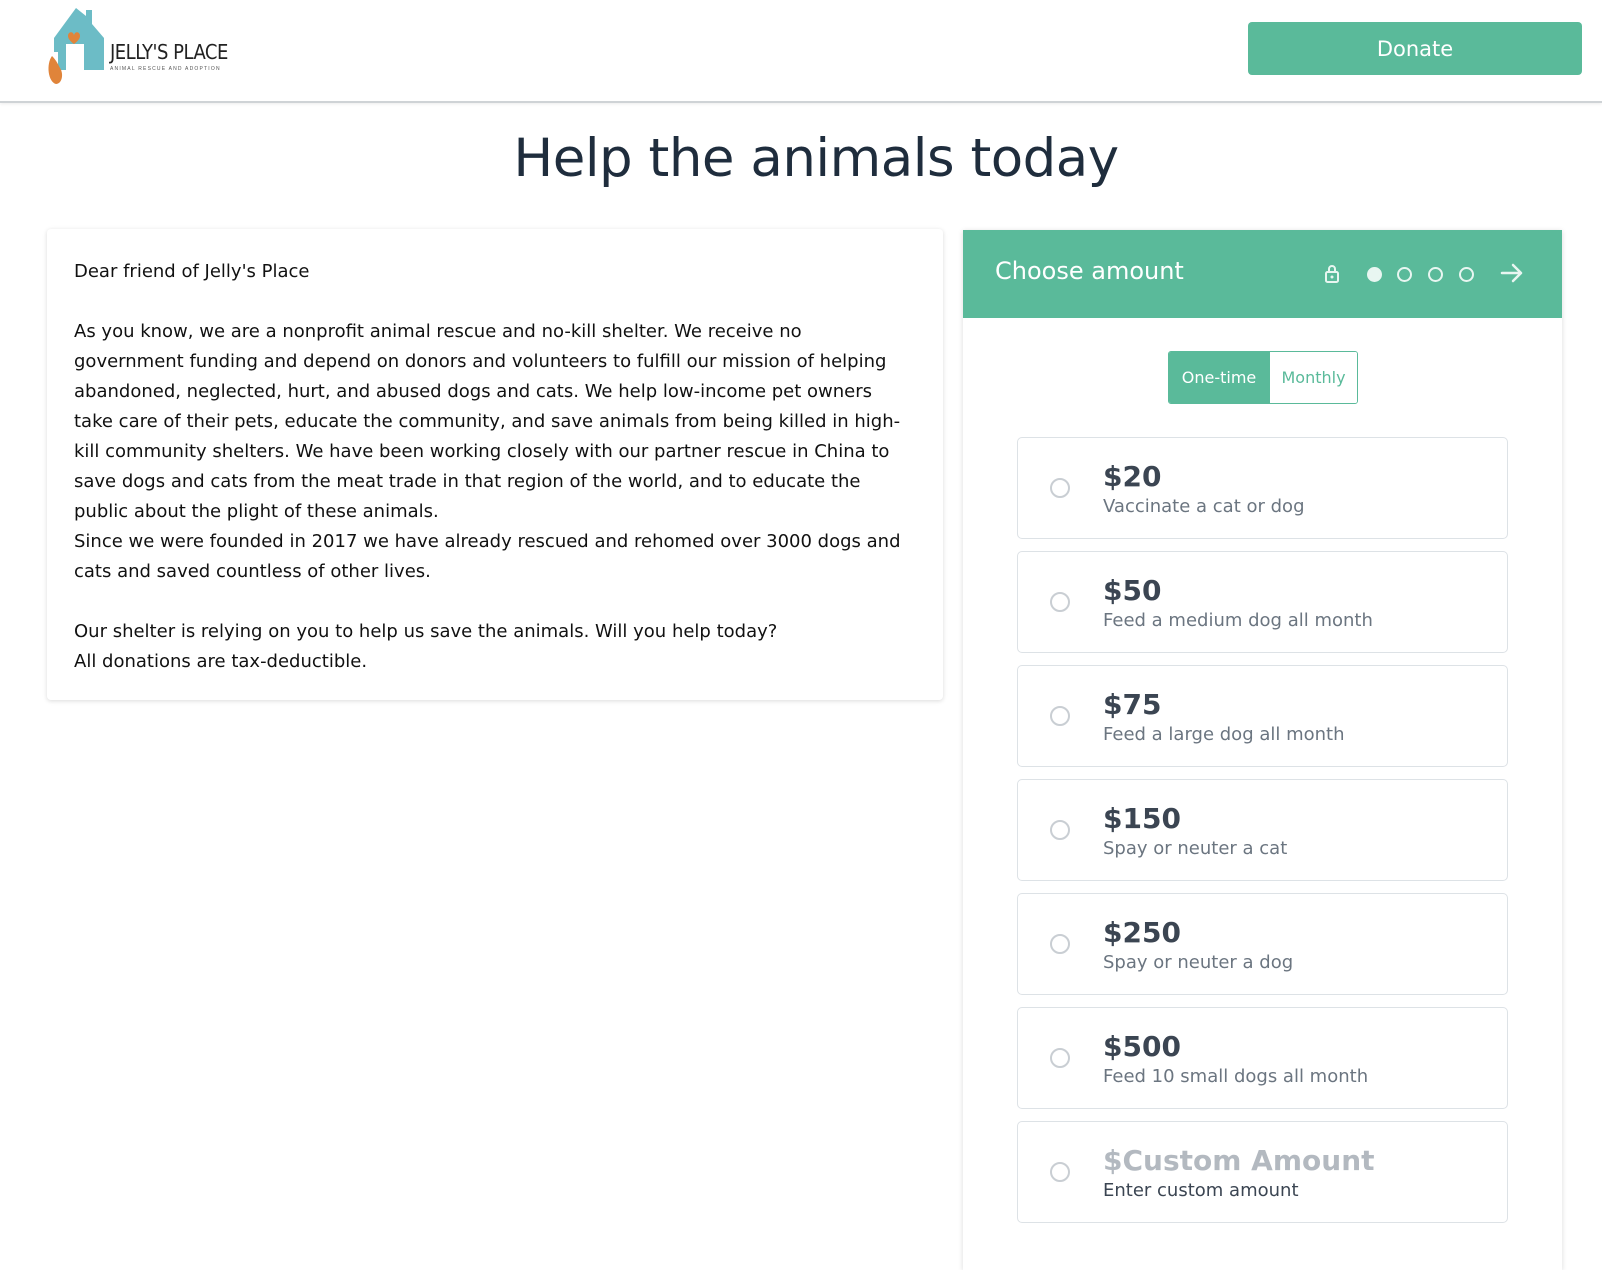 Image resolution: width=1602 pixels, height=1270 pixels. What do you see at coordinates (1224, 734) in the screenshot?
I see `amount-description: Feed a large dog all month` at bounding box center [1224, 734].